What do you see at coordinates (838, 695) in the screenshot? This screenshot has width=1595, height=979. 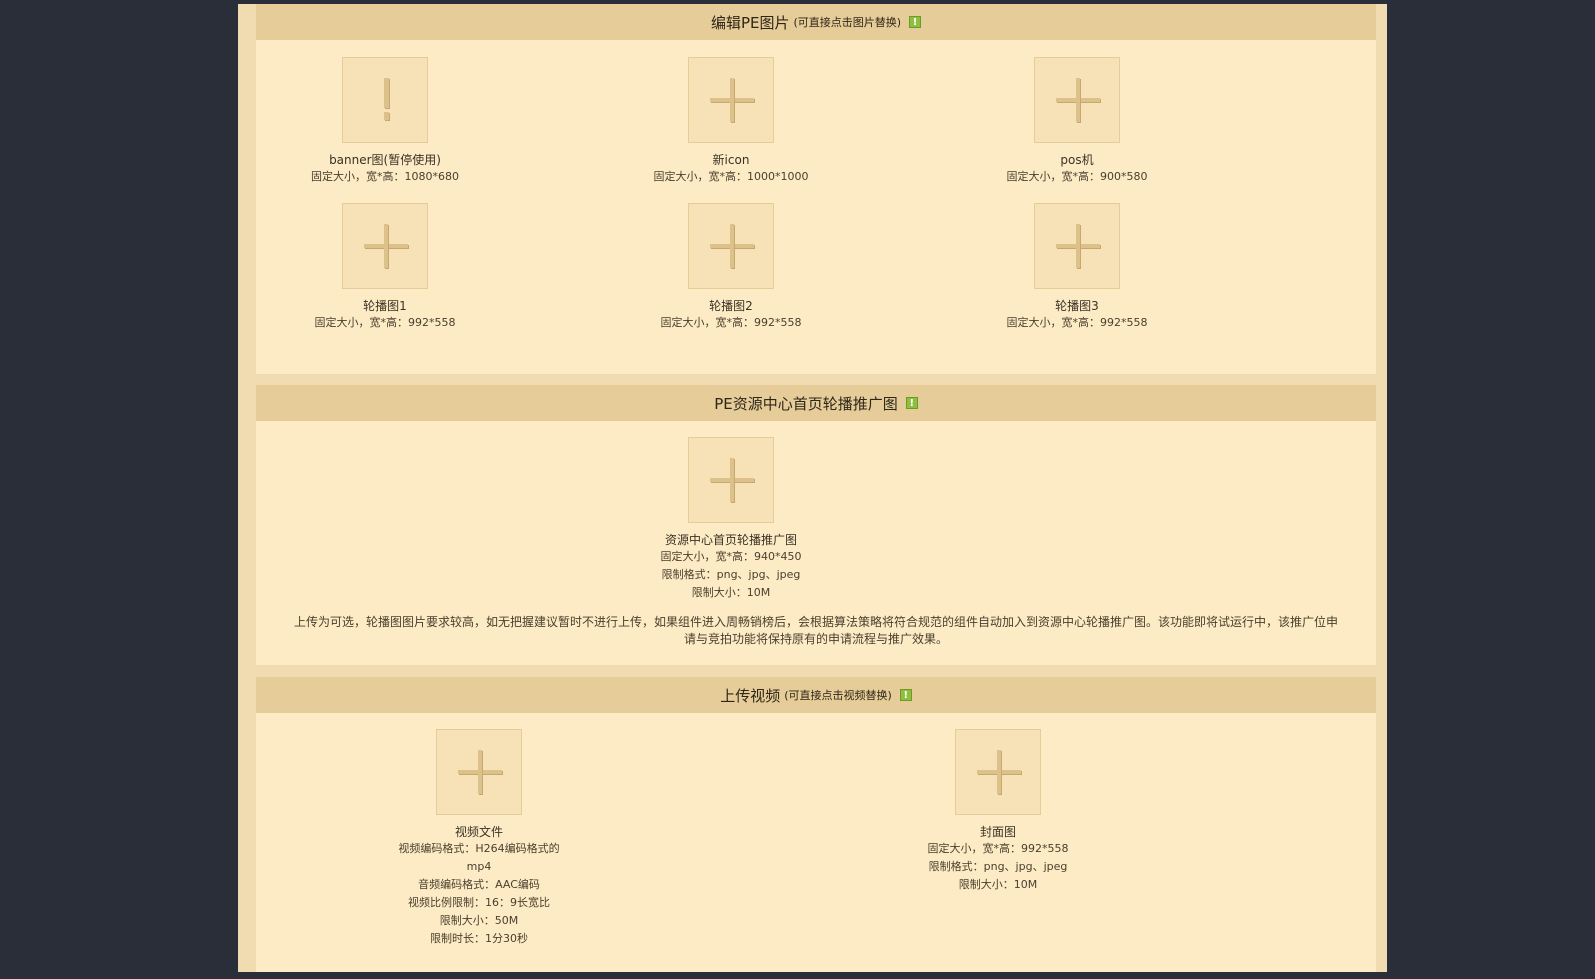 I see `section-subtitle: (可直接点击视频替换)` at bounding box center [838, 695].